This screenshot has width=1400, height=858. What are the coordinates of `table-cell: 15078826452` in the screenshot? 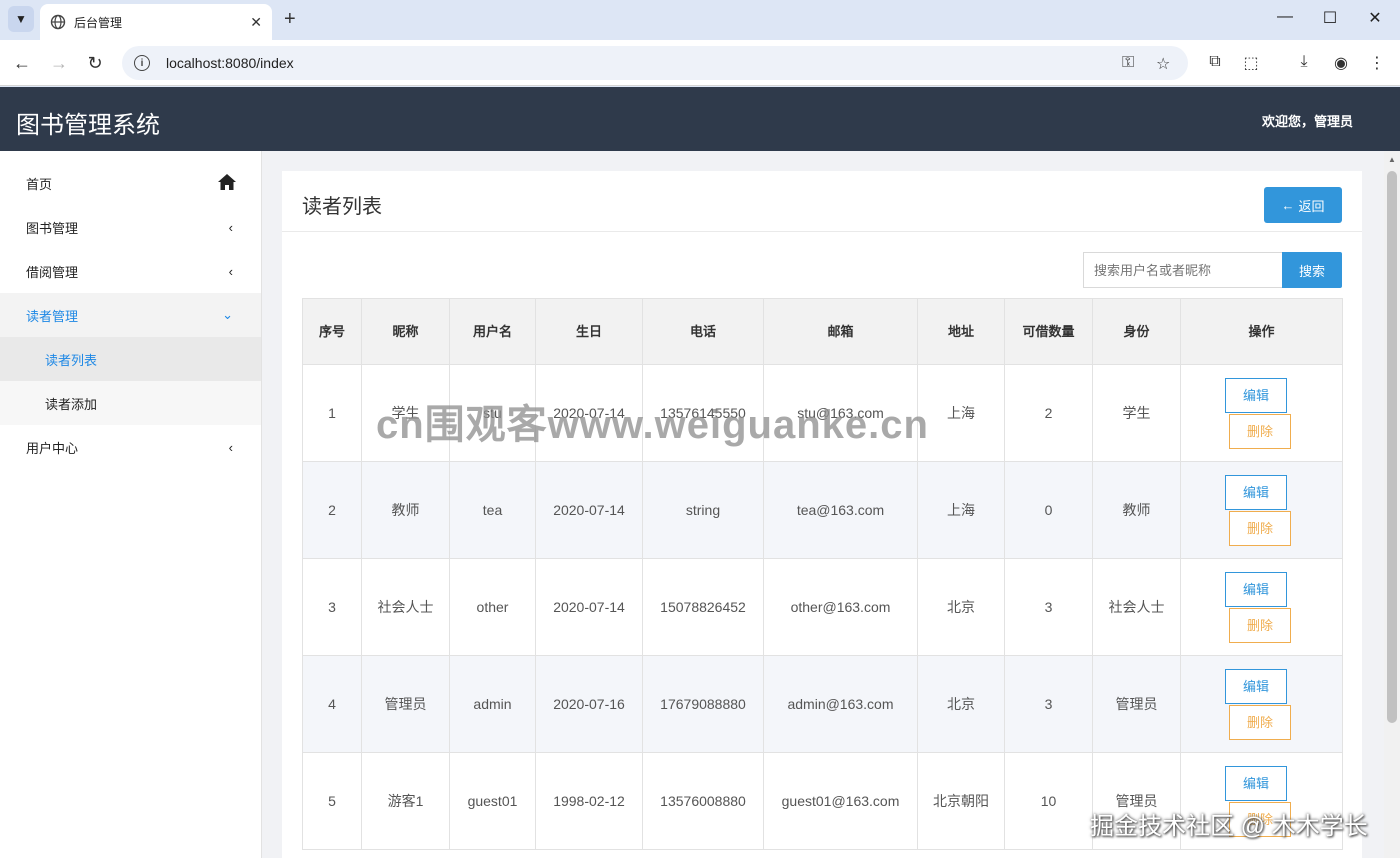 It's located at (703, 607).